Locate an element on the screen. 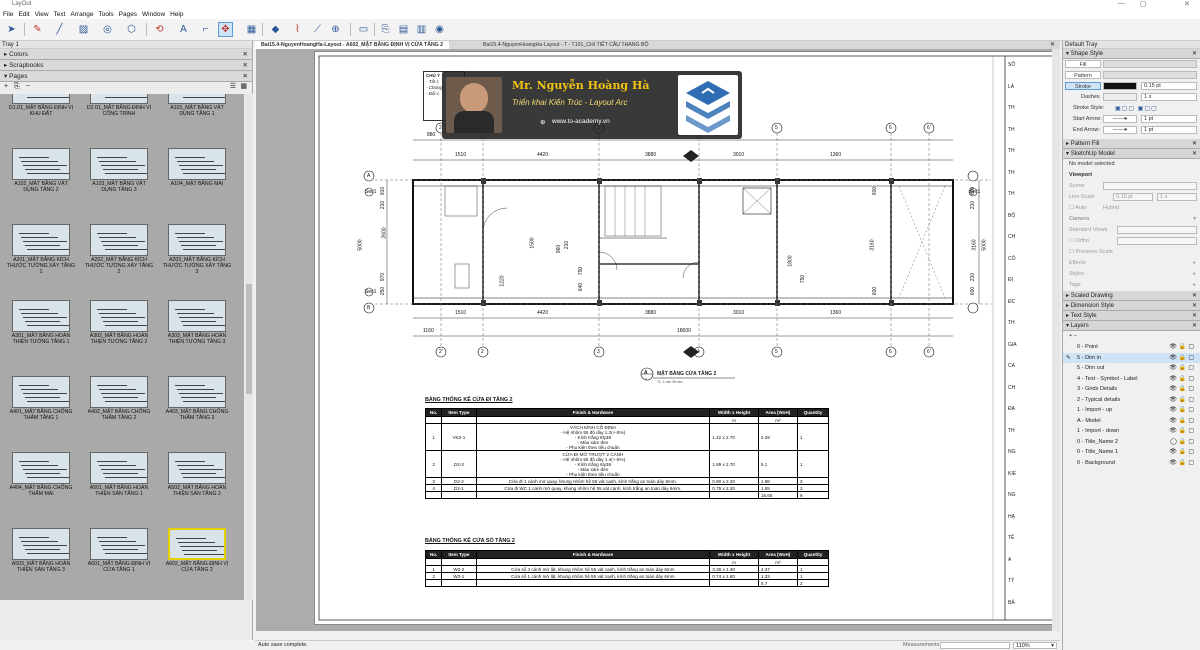 Image resolution: width=1200 pixels, height=650 pixels. styles-row: Styles ▸ is located at coordinates (1131, 274).